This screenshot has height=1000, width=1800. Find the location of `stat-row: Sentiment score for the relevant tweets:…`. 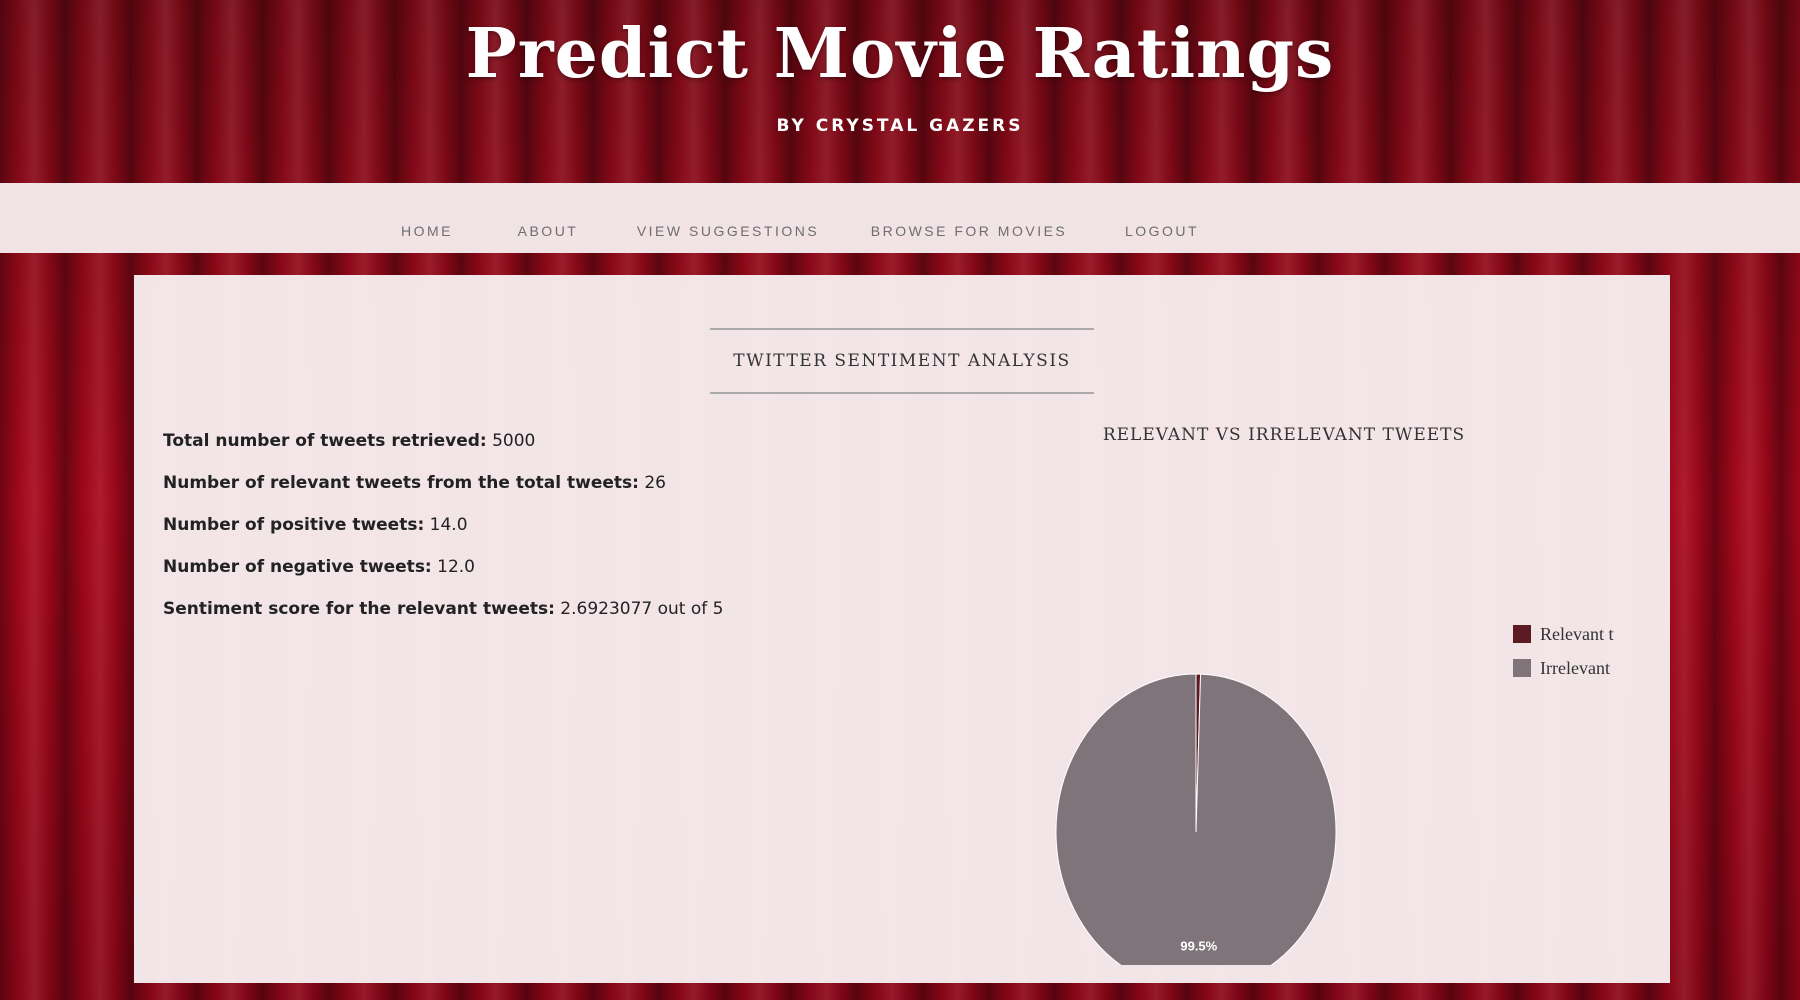

stat-row: Sentiment score for the relevant tweets:… is located at coordinates (513, 609).